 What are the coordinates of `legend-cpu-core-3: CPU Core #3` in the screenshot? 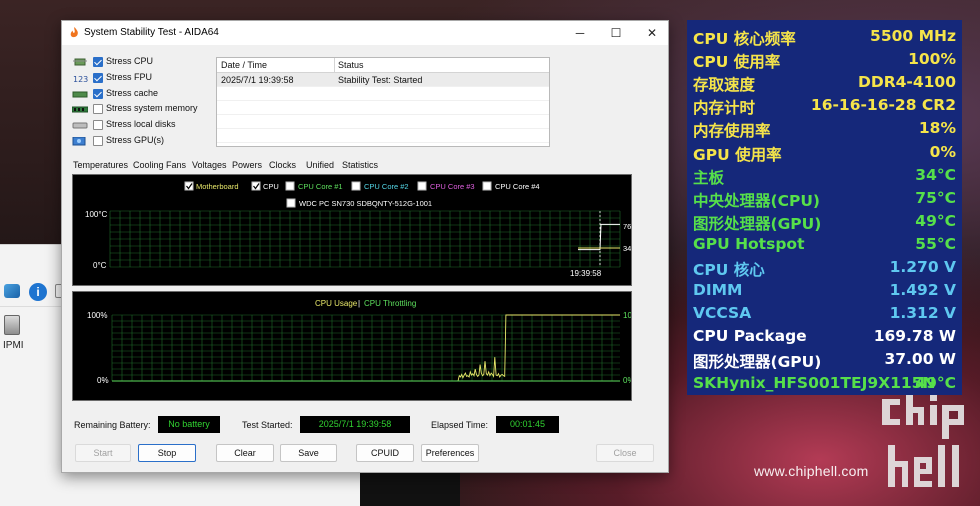 It's located at (446, 186).